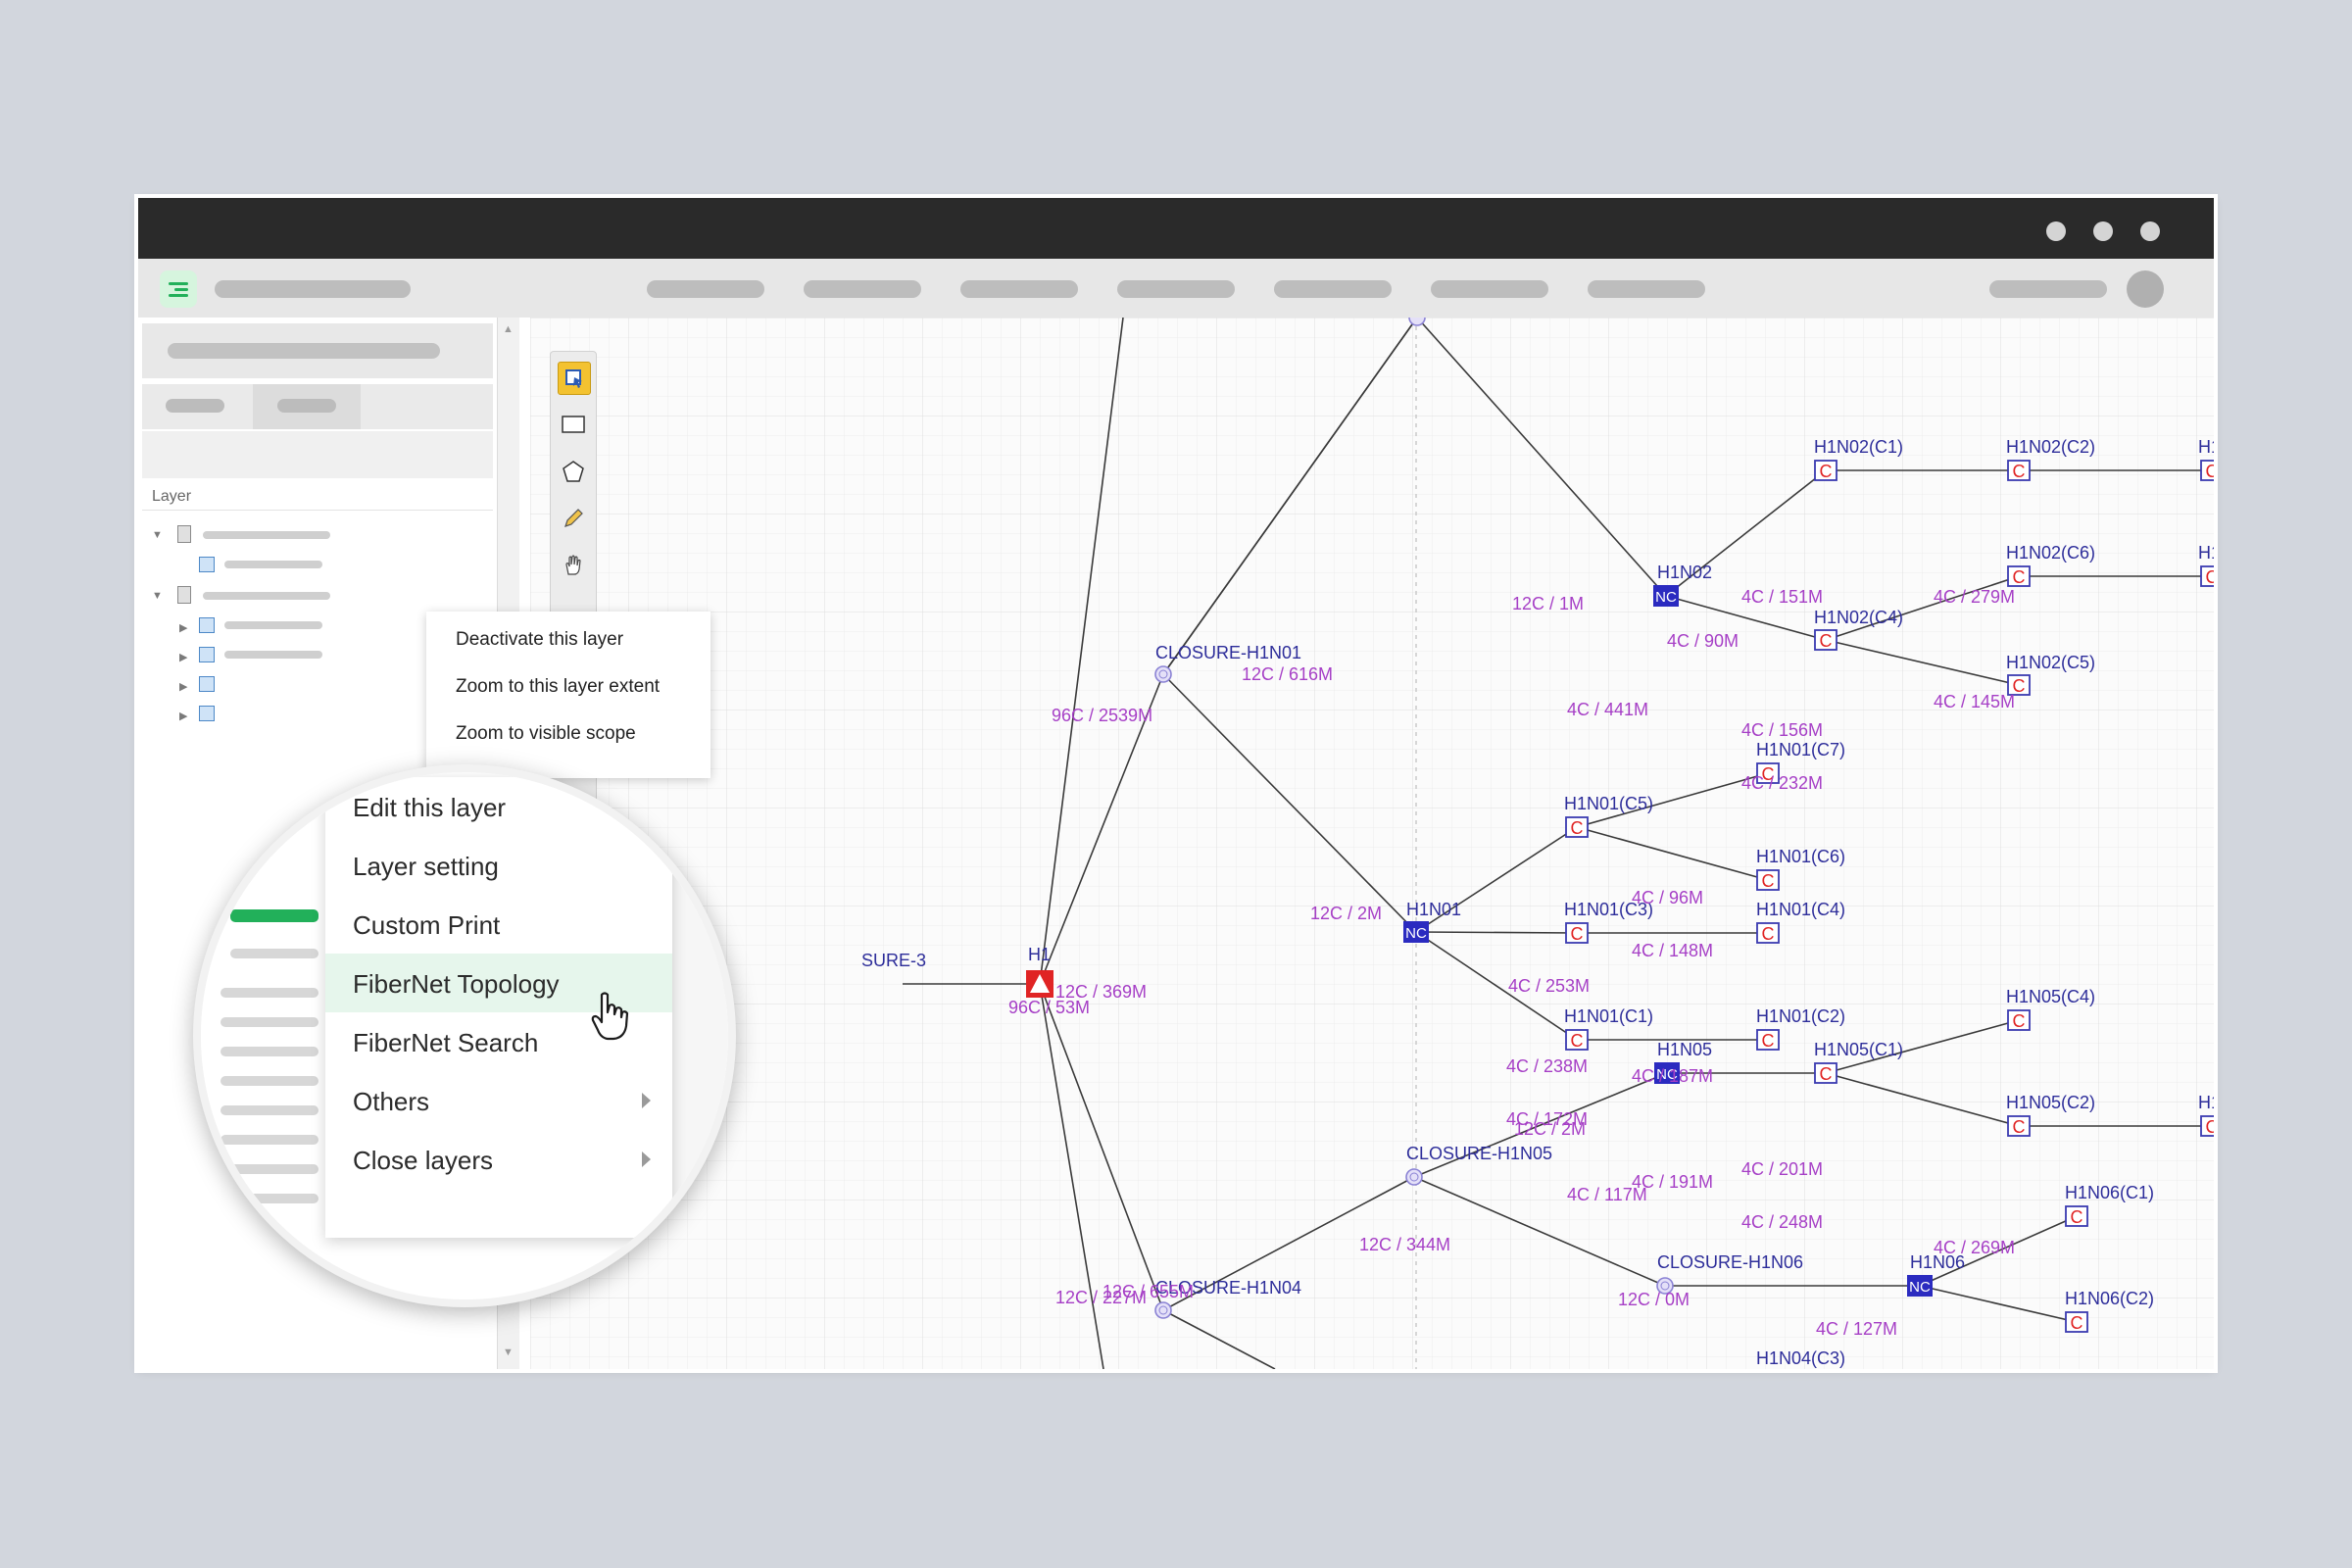 The height and width of the screenshot is (1568, 2352). I want to click on closure-label: CLOSURE-H1N06, so click(1730, 1262).